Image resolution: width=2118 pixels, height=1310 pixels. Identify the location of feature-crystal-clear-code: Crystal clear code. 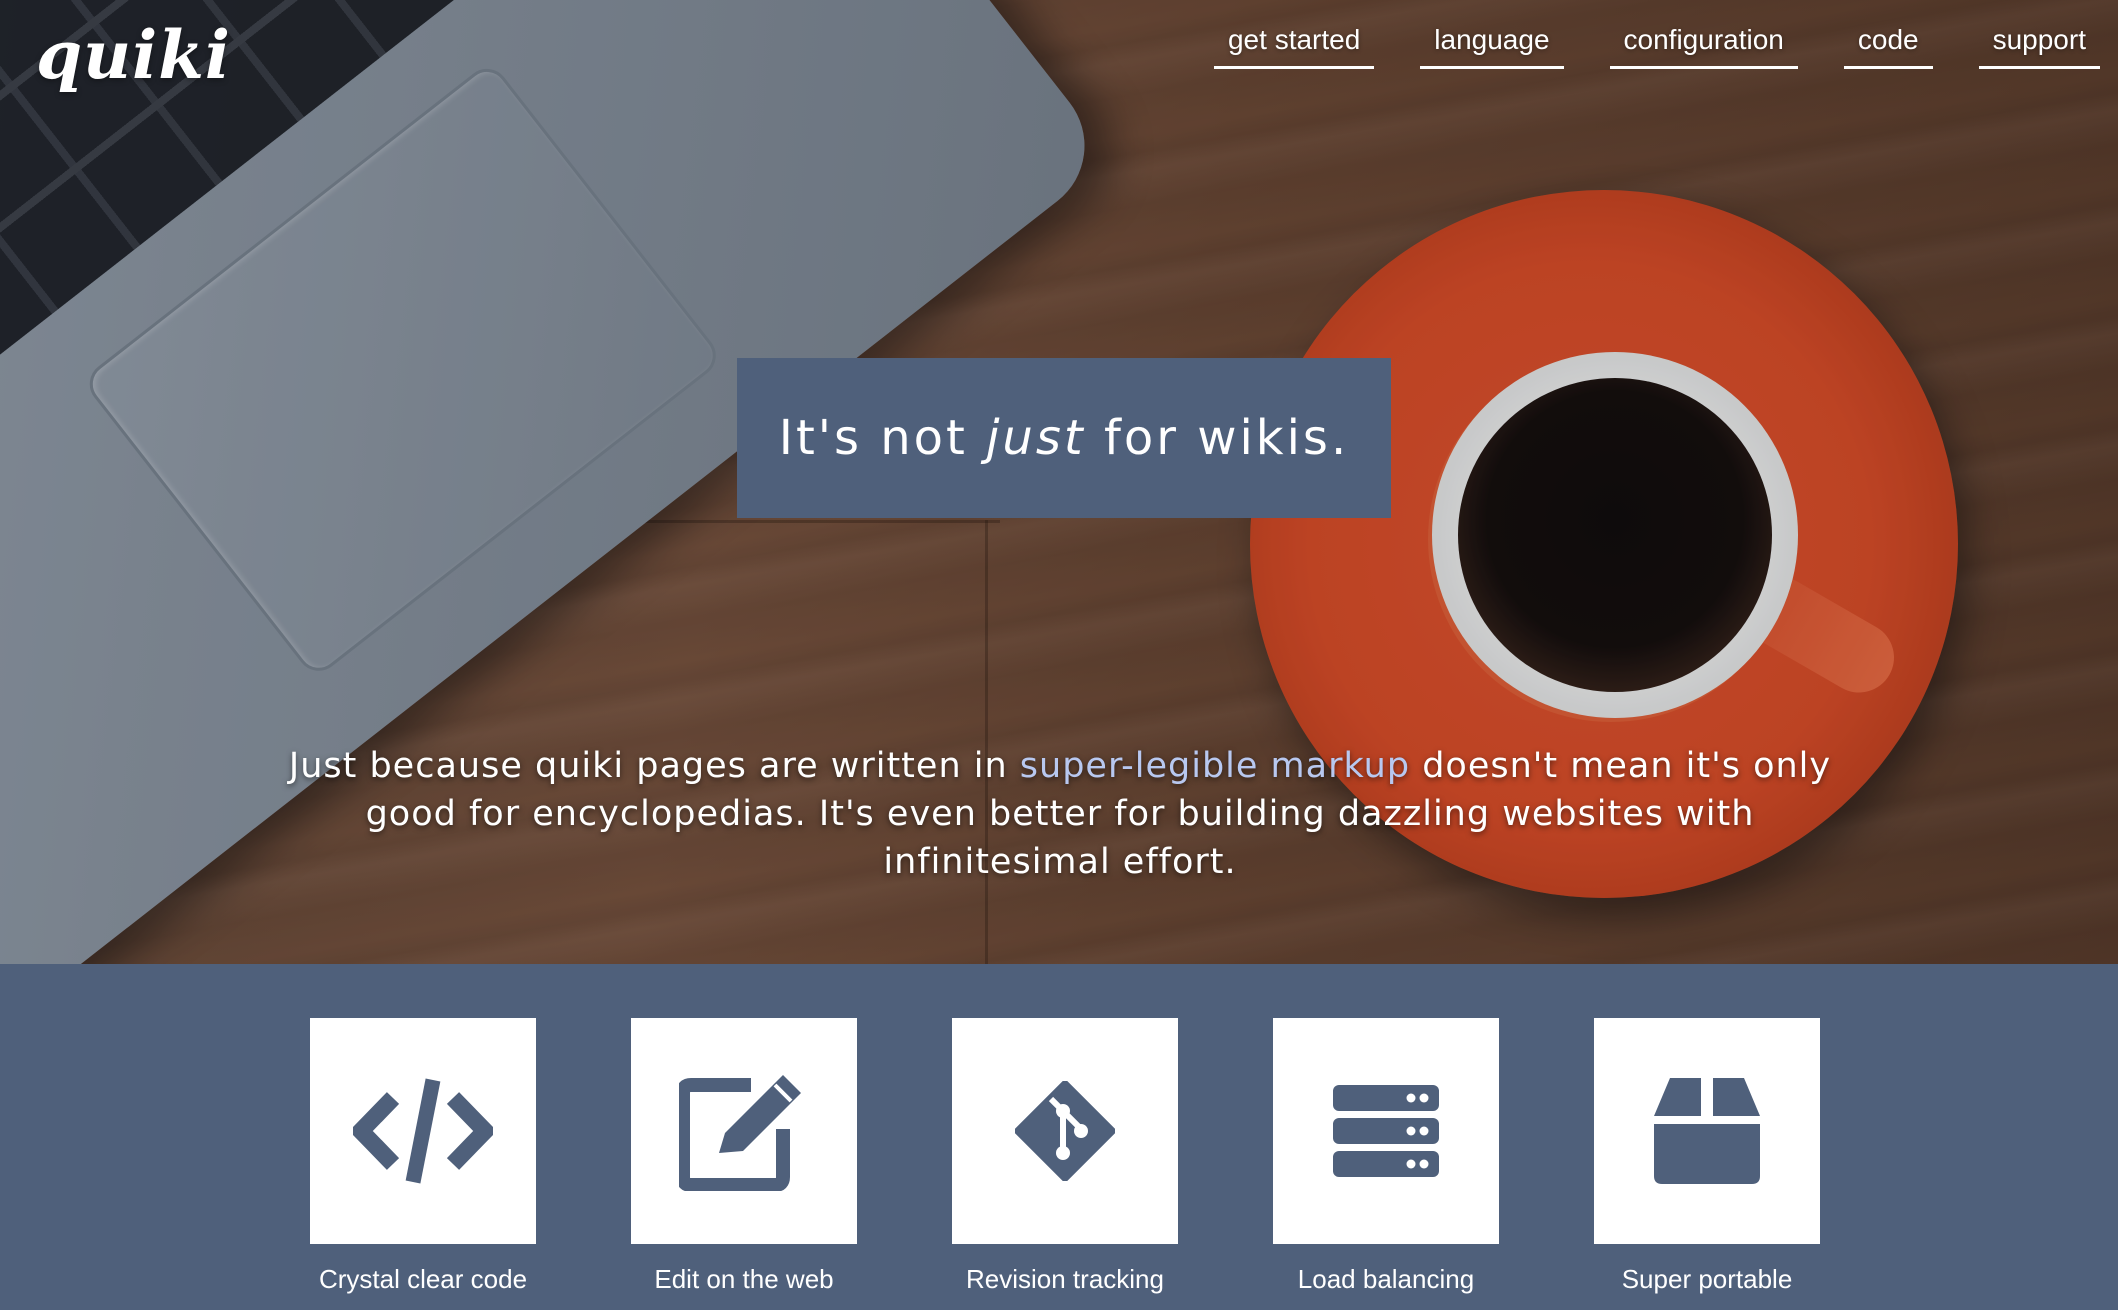
(423, 1156).